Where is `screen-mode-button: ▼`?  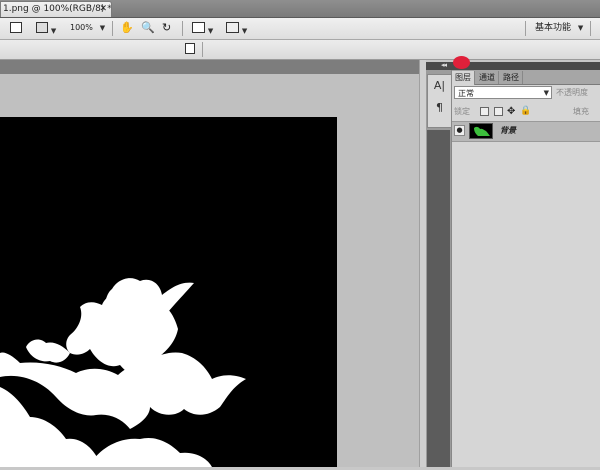
screen-mode-button: ▼ is located at coordinates (236, 28).